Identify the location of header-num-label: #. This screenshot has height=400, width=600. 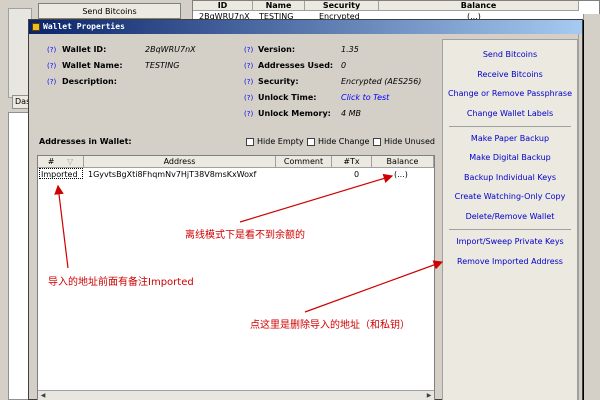
(51, 161).